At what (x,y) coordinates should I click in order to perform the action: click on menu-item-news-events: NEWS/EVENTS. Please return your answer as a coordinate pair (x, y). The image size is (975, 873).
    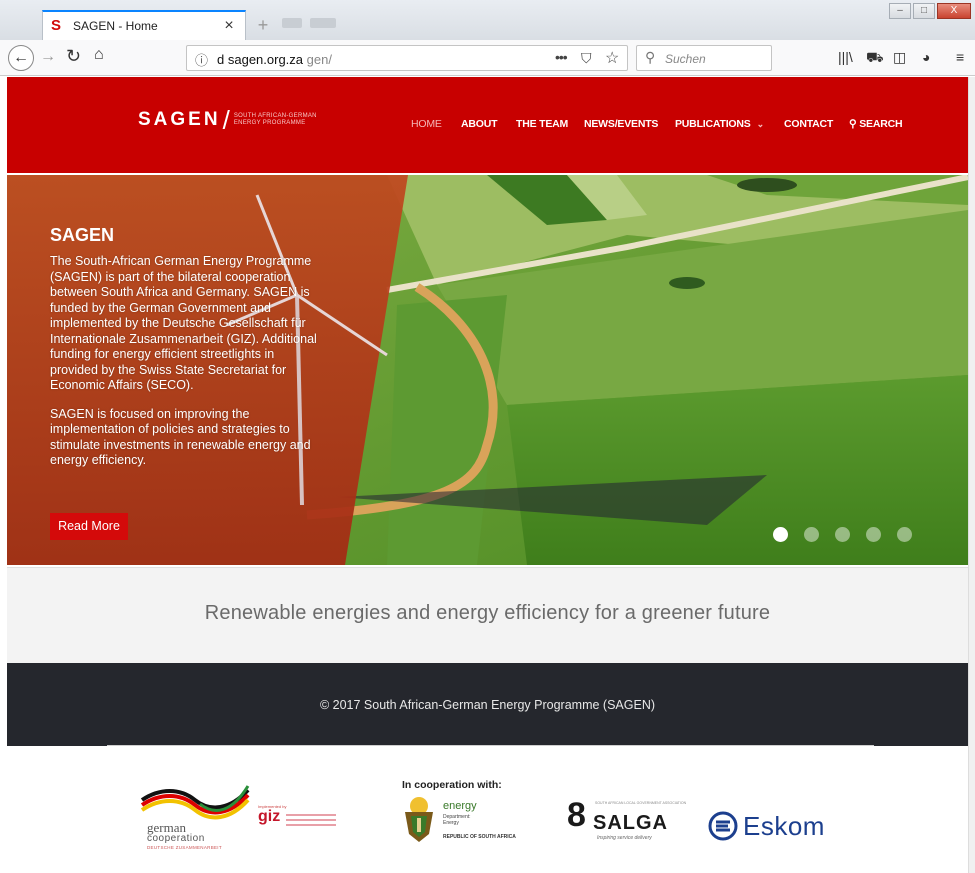
    Looking at the image, I should click on (621, 124).